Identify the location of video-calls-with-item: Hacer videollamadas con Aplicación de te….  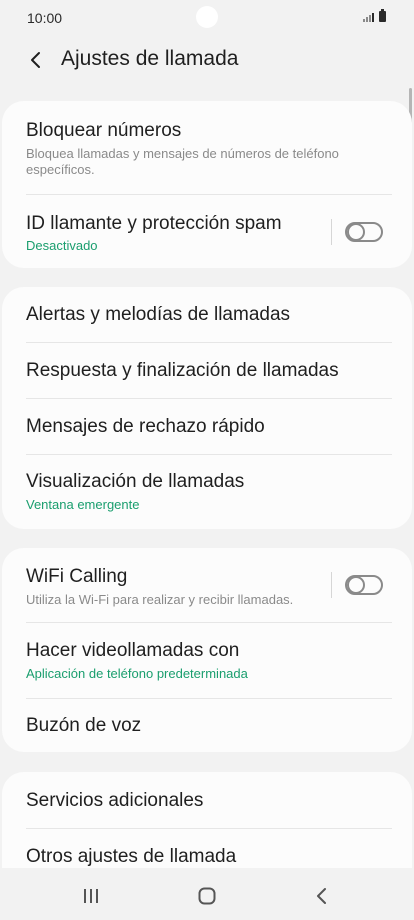
(207, 660).